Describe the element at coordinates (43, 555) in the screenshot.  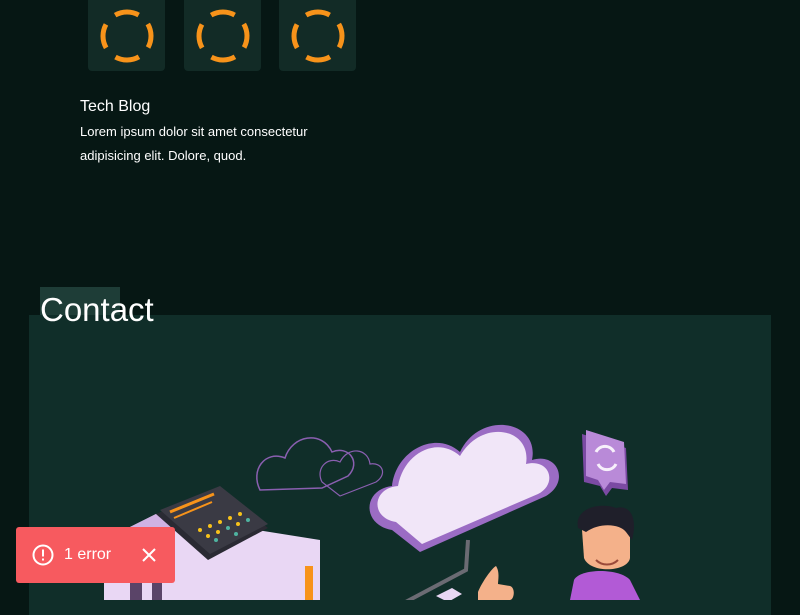
I see `alert-circle-icon` at that location.